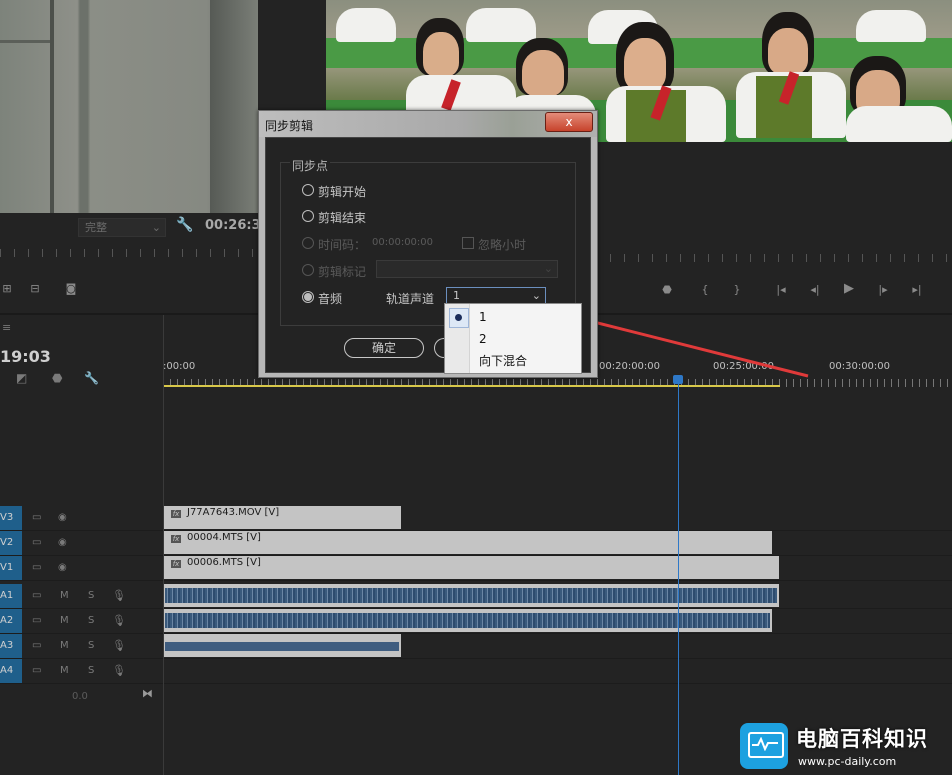 Image resolution: width=952 pixels, height=775 pixels. What do you see at coordinates (705, 290) in the screenshot?
I see `mark-in-icon: {` at bounding box center [705, 290].